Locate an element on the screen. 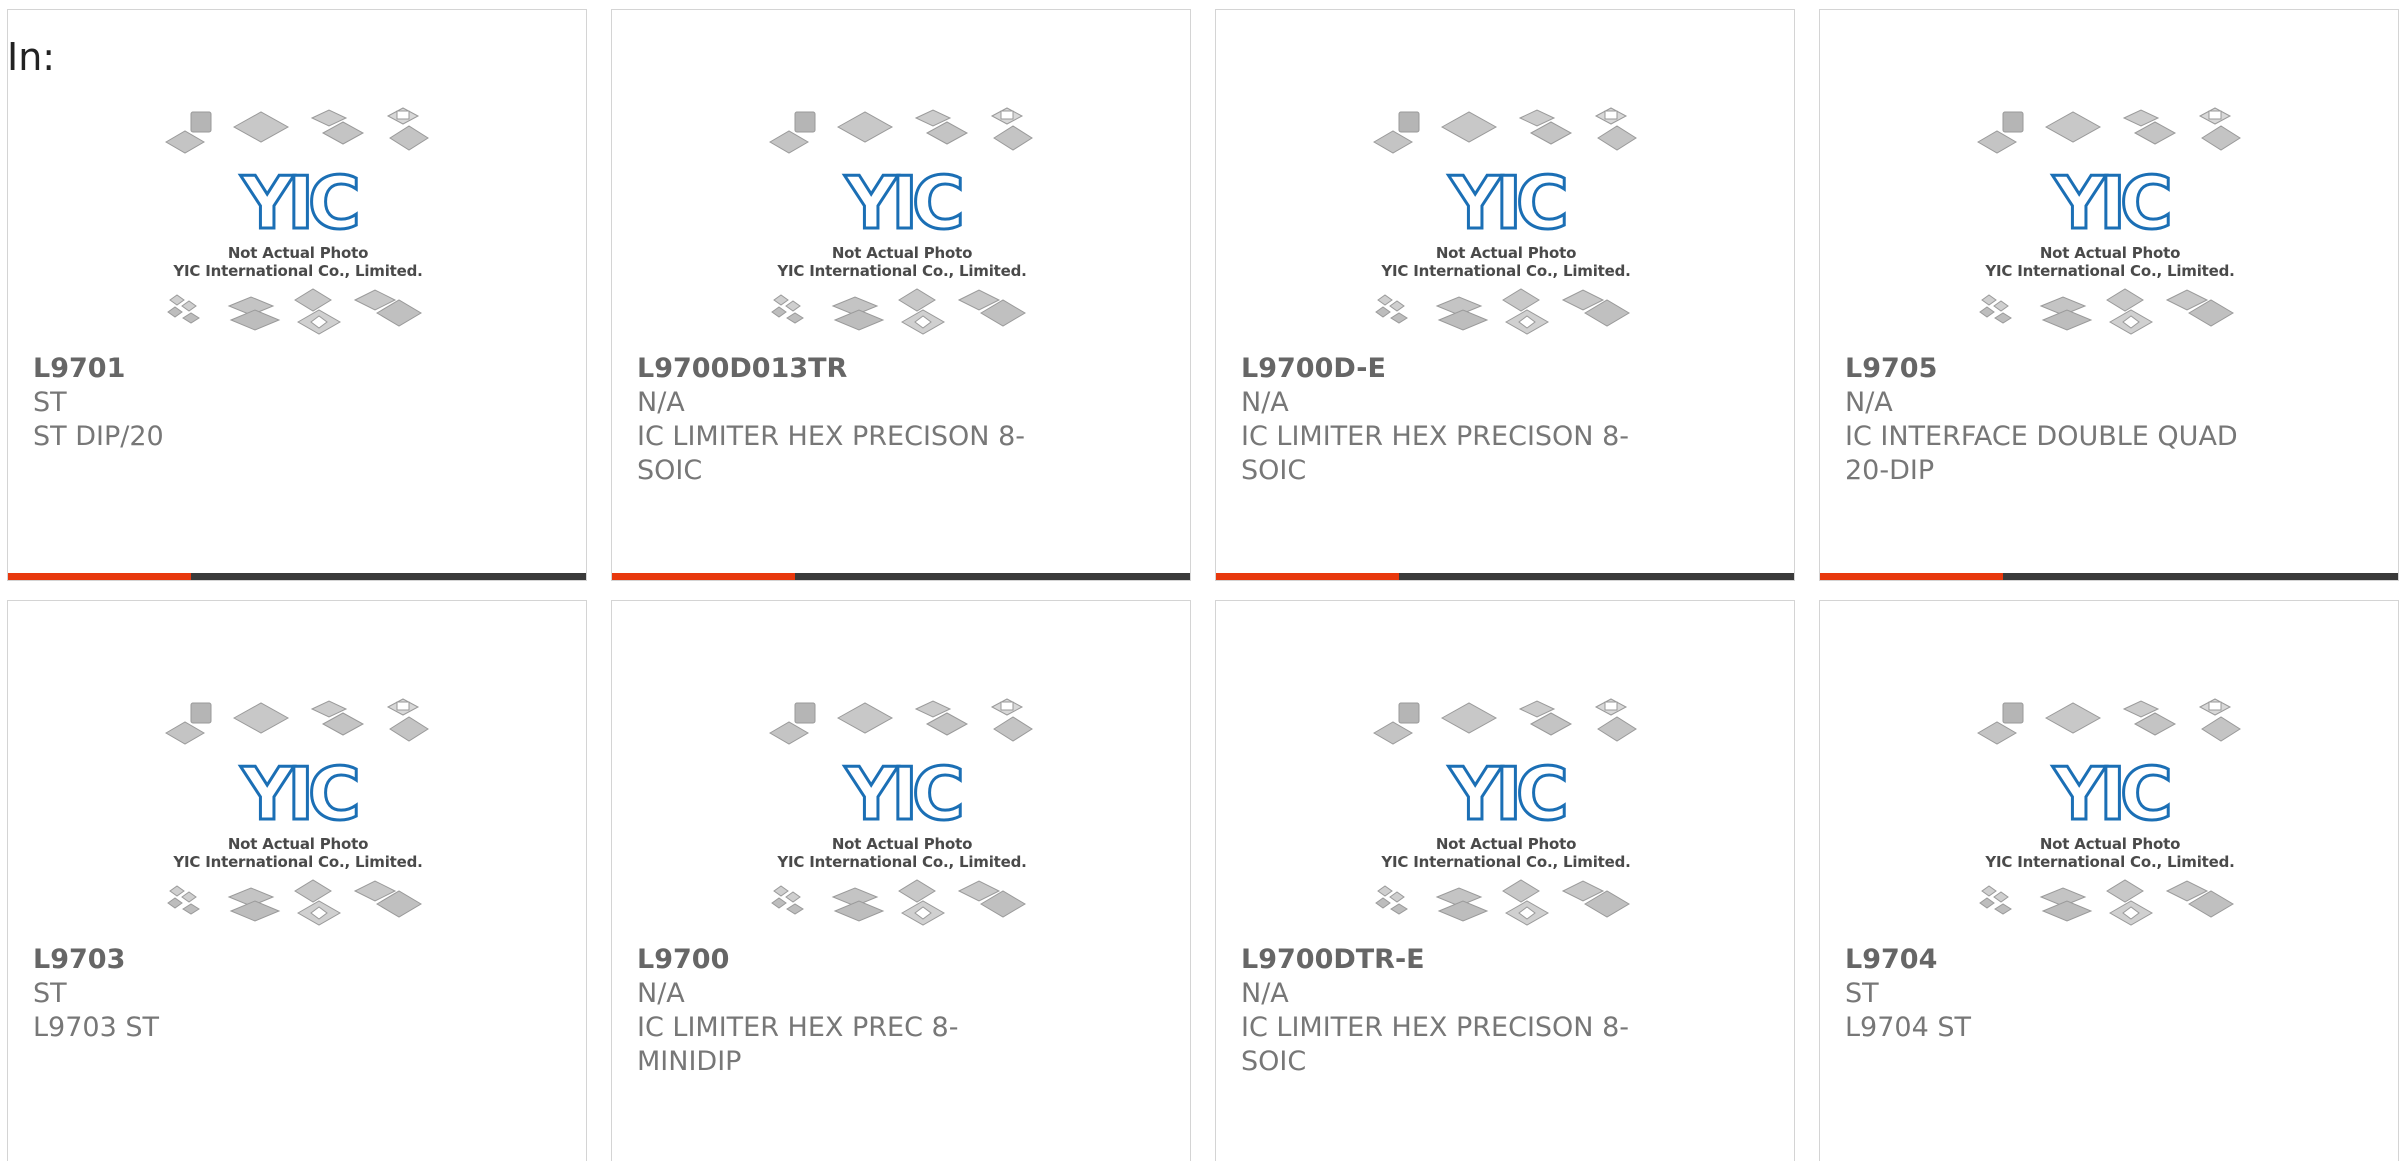  part-number: L9705 is located at coordinates (2055, 369).